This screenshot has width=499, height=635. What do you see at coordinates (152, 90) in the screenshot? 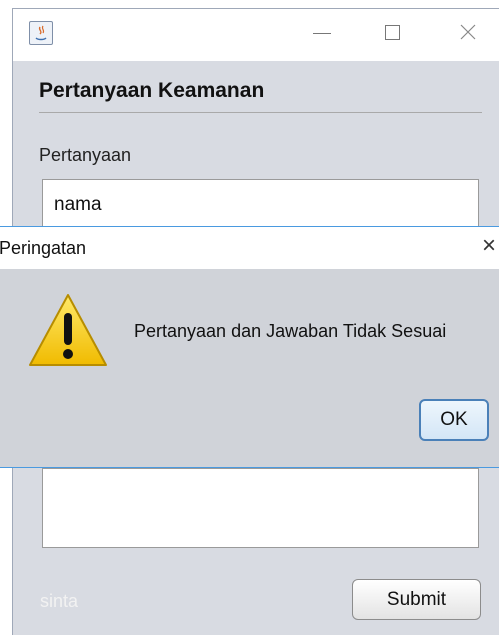
I see `section-title: Pertanyaan Keamanan` at bounding box center [152, 90].